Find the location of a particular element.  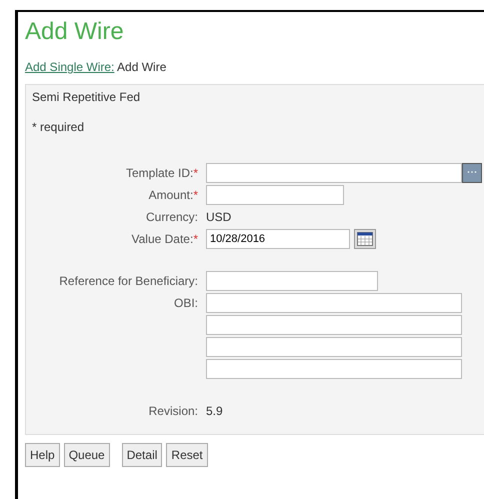

form-button: Detail is located at coordinates (142, 455).